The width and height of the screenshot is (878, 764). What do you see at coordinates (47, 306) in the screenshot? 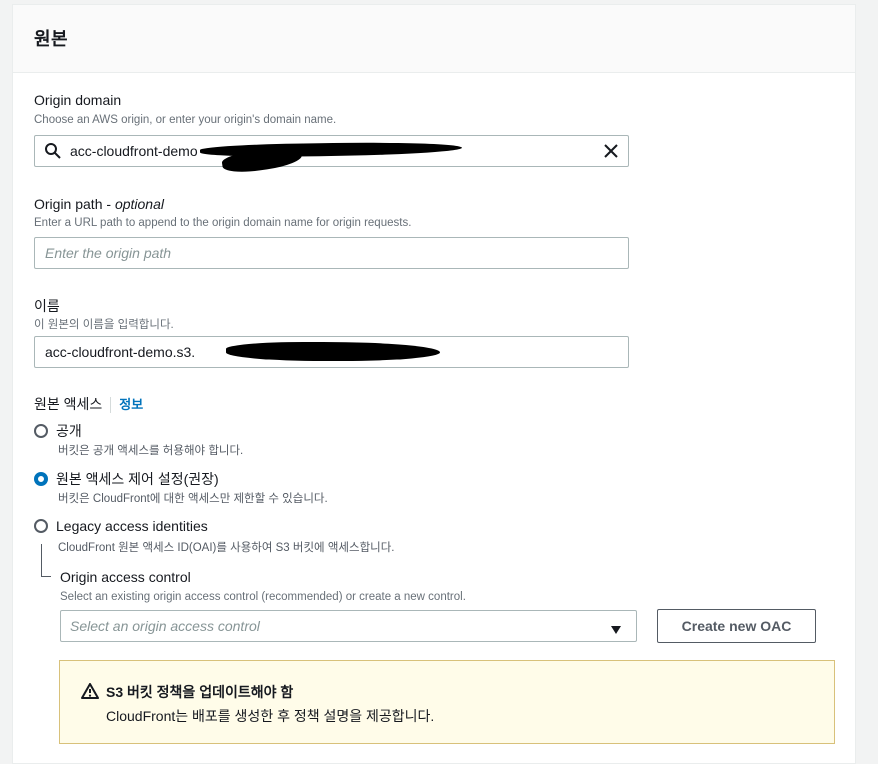
I see `name-label: 이름` at bounding box center [47, 306].